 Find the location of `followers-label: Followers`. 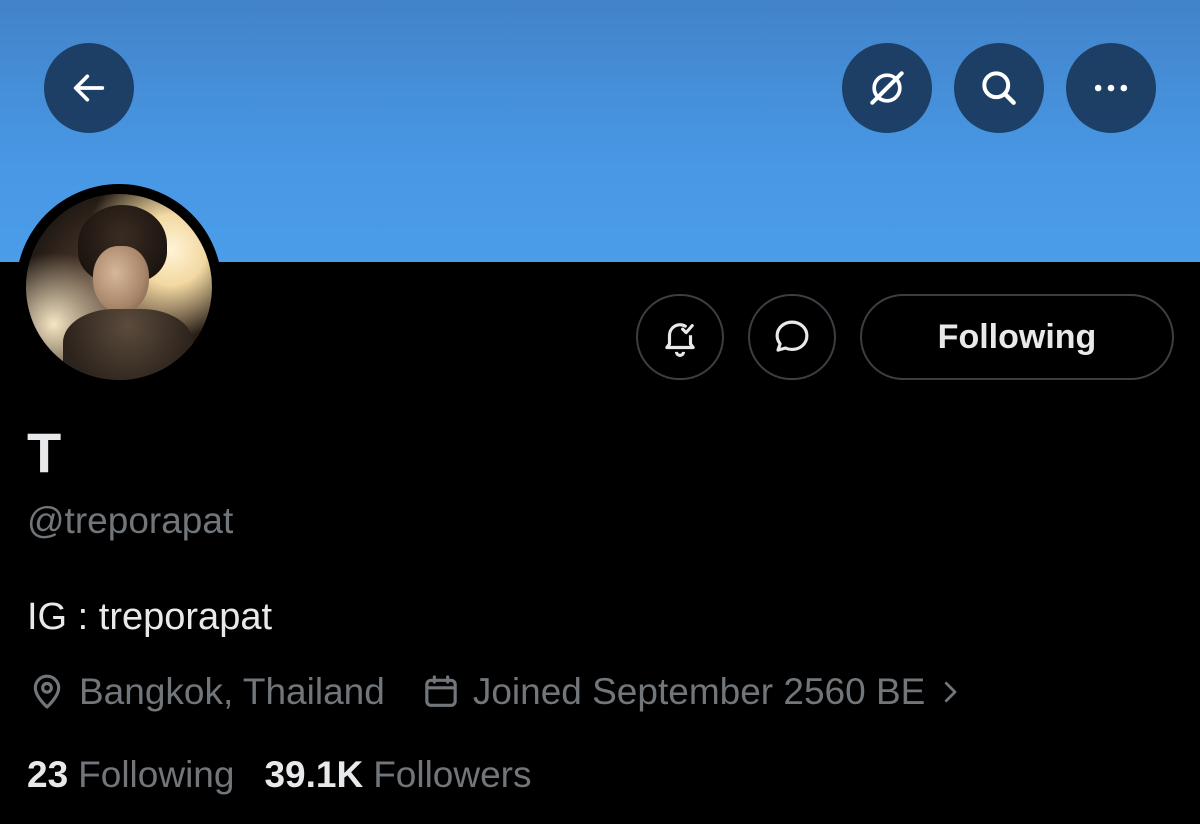

followers-label: Followers is located at coordinates (452, 774).